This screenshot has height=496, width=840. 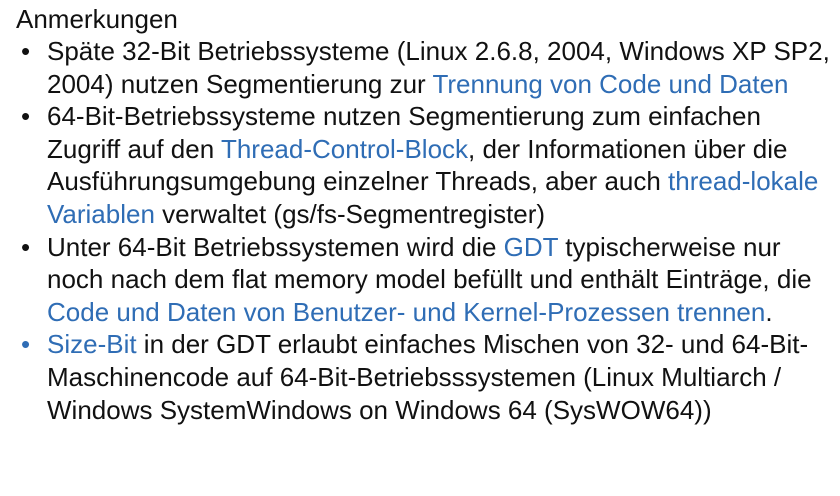 What do you see at coordinates (92, 344) in the screenshot?
I see `highlighted-term: Size-Bit` at bounding box center [92, 344].